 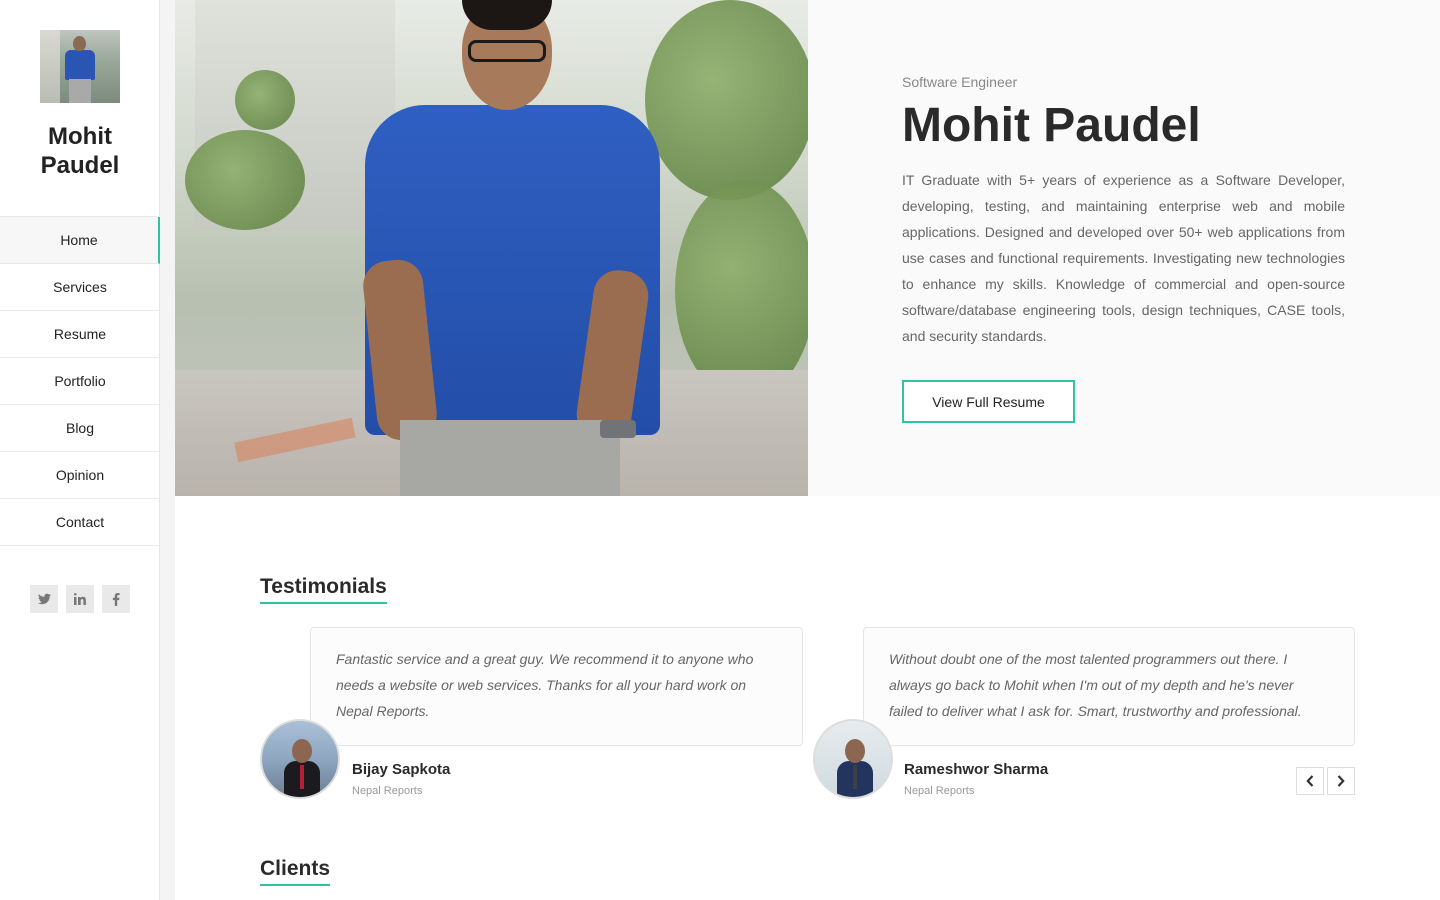 I want to click on facebook-icon, so click(x=116, y=599).